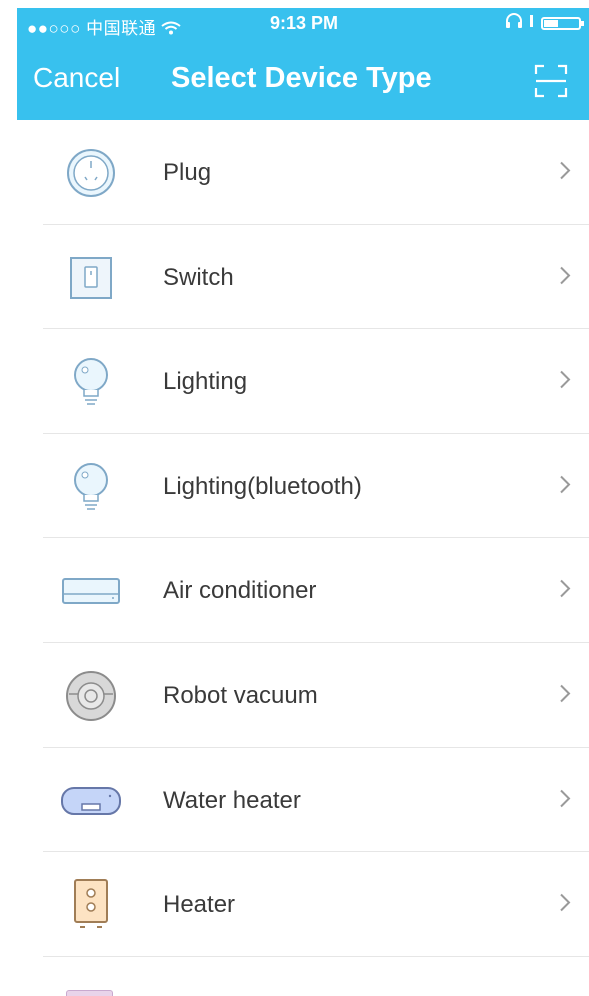 Image resolution: width=589 pixels, height=996 pixels. I want to click on scan-icon, so click(551, 81).